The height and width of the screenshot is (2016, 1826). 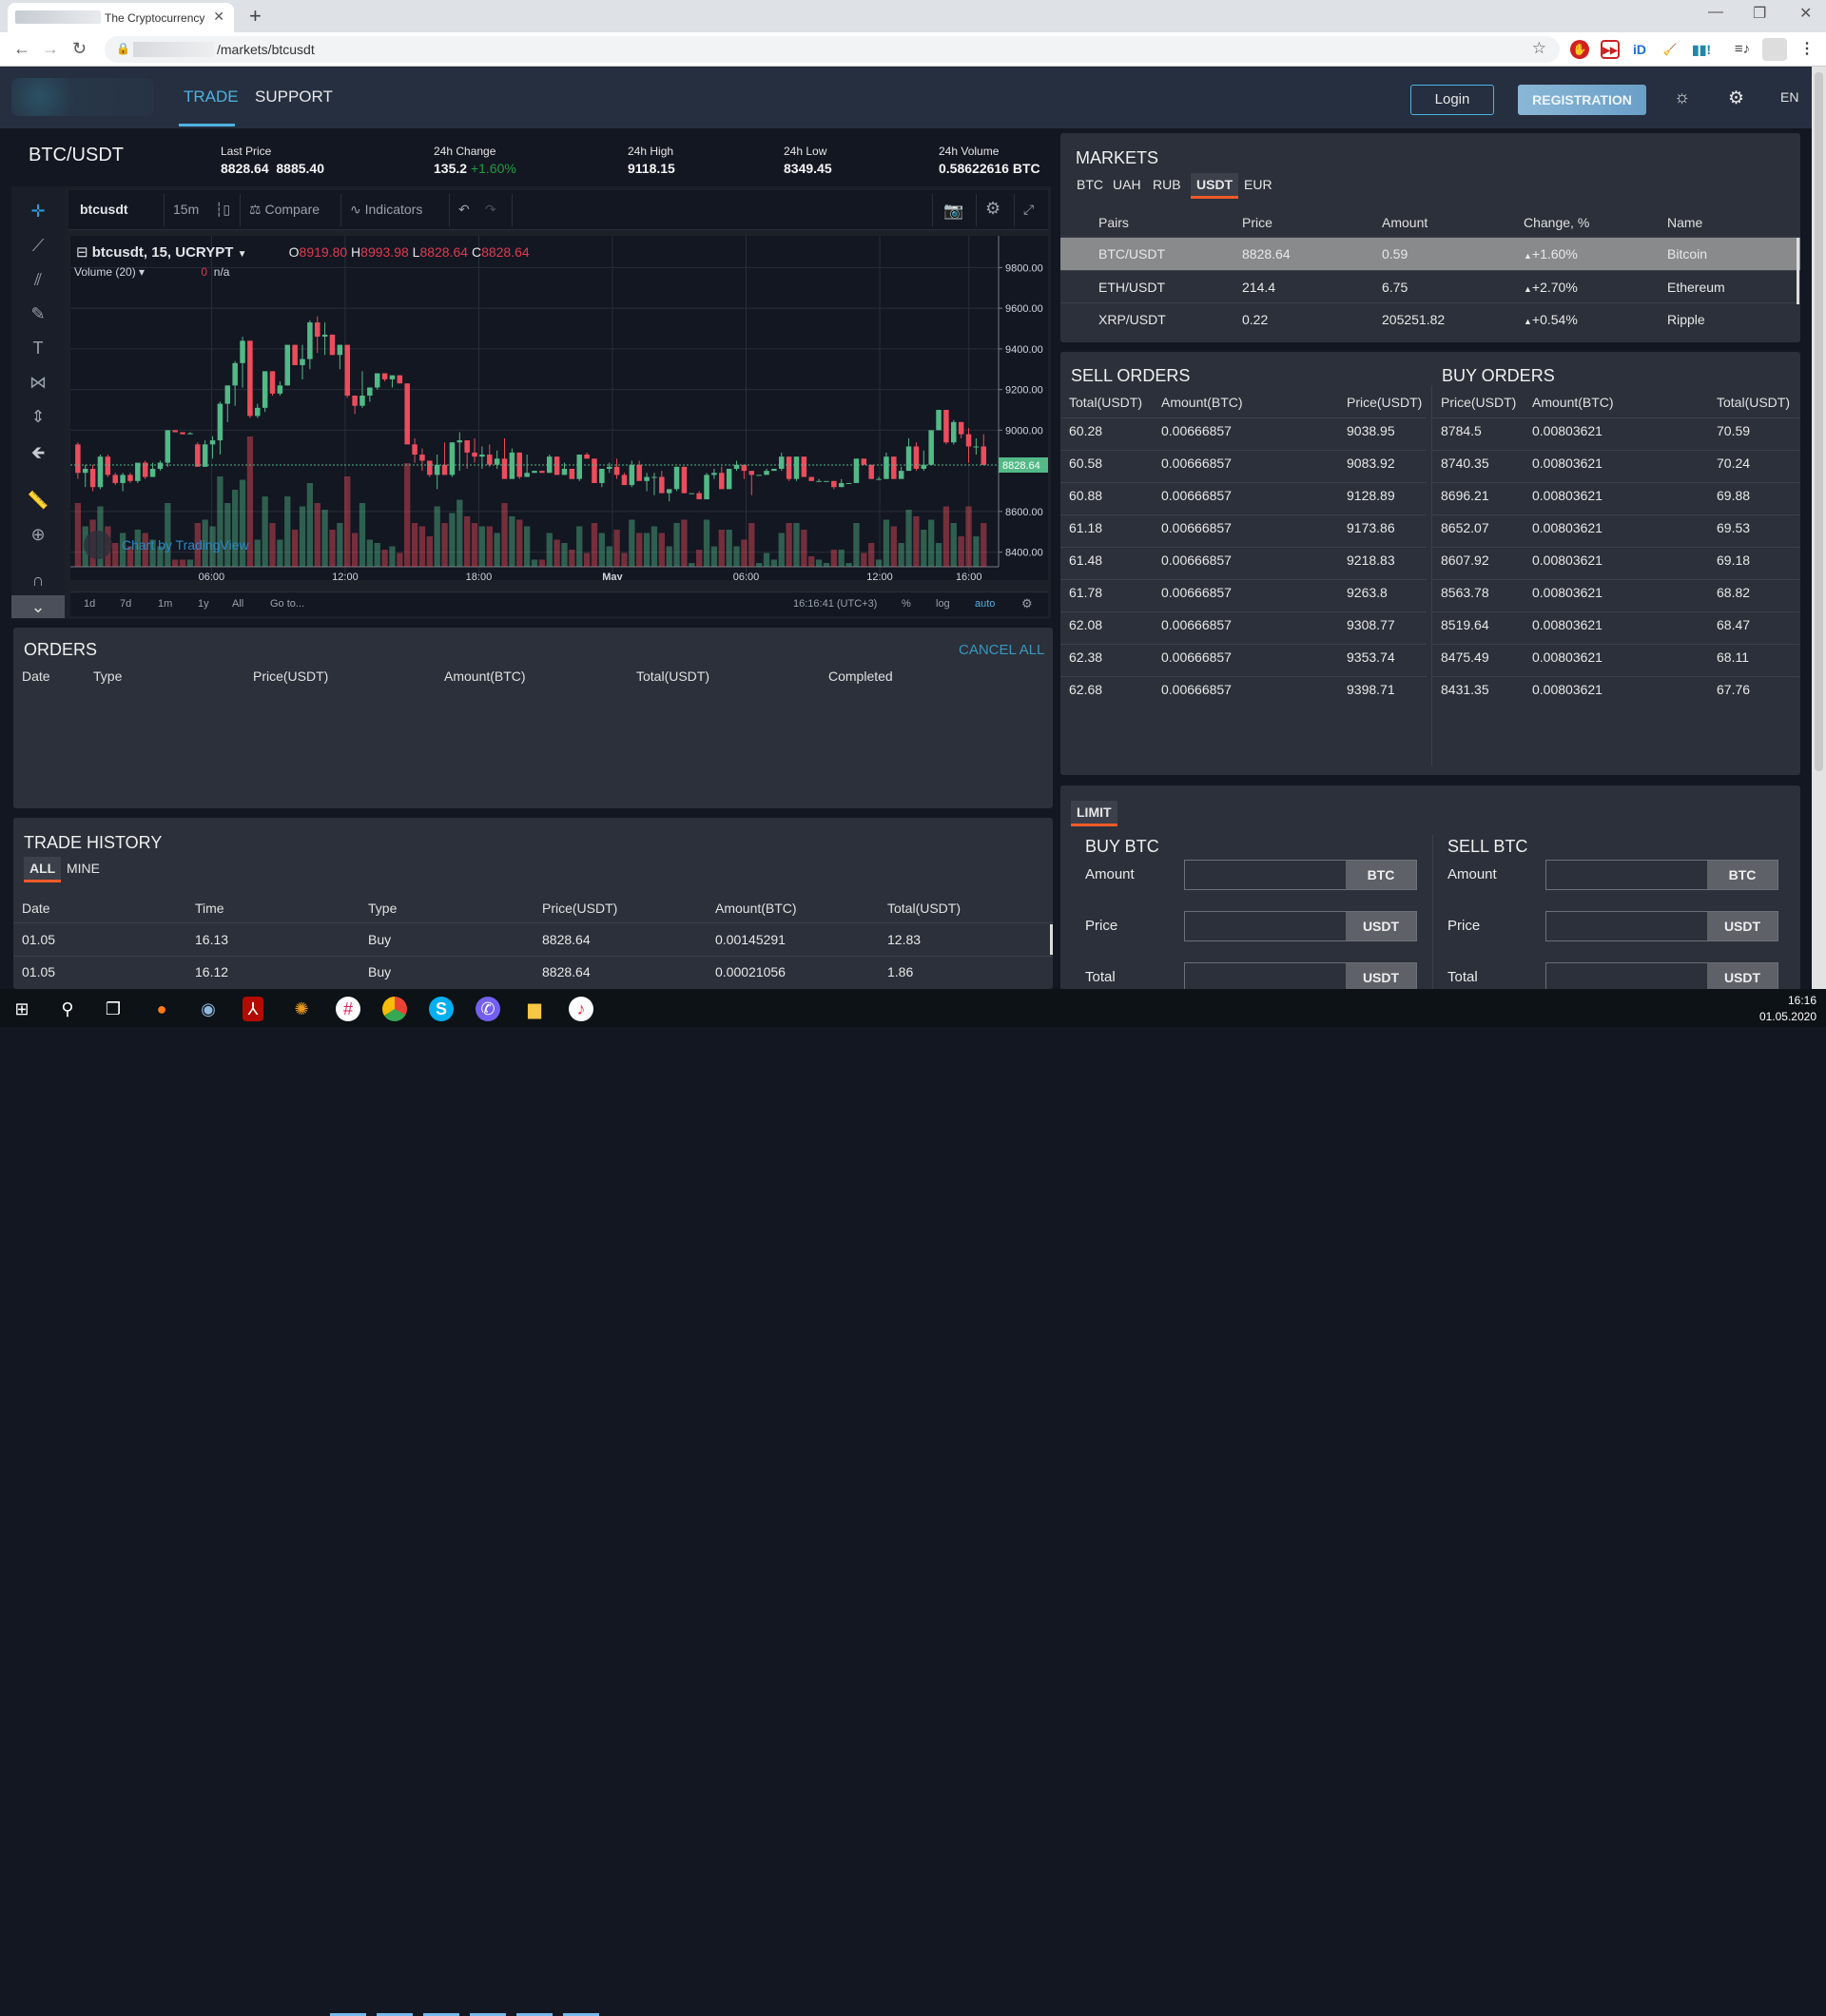 I want to click on symbol-search: btcusdt, so click(x=104, y=210).